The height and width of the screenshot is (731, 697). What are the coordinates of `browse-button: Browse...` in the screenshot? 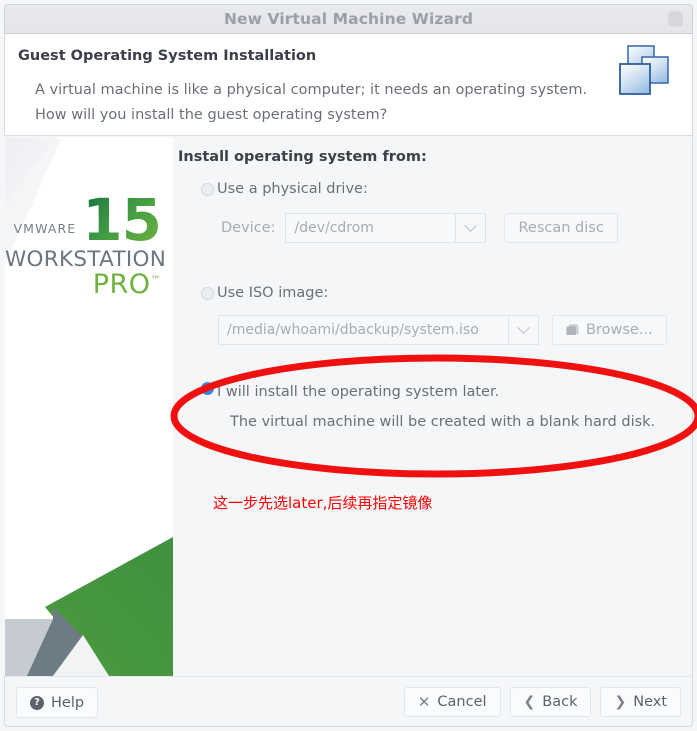 It's located at (609, 330).